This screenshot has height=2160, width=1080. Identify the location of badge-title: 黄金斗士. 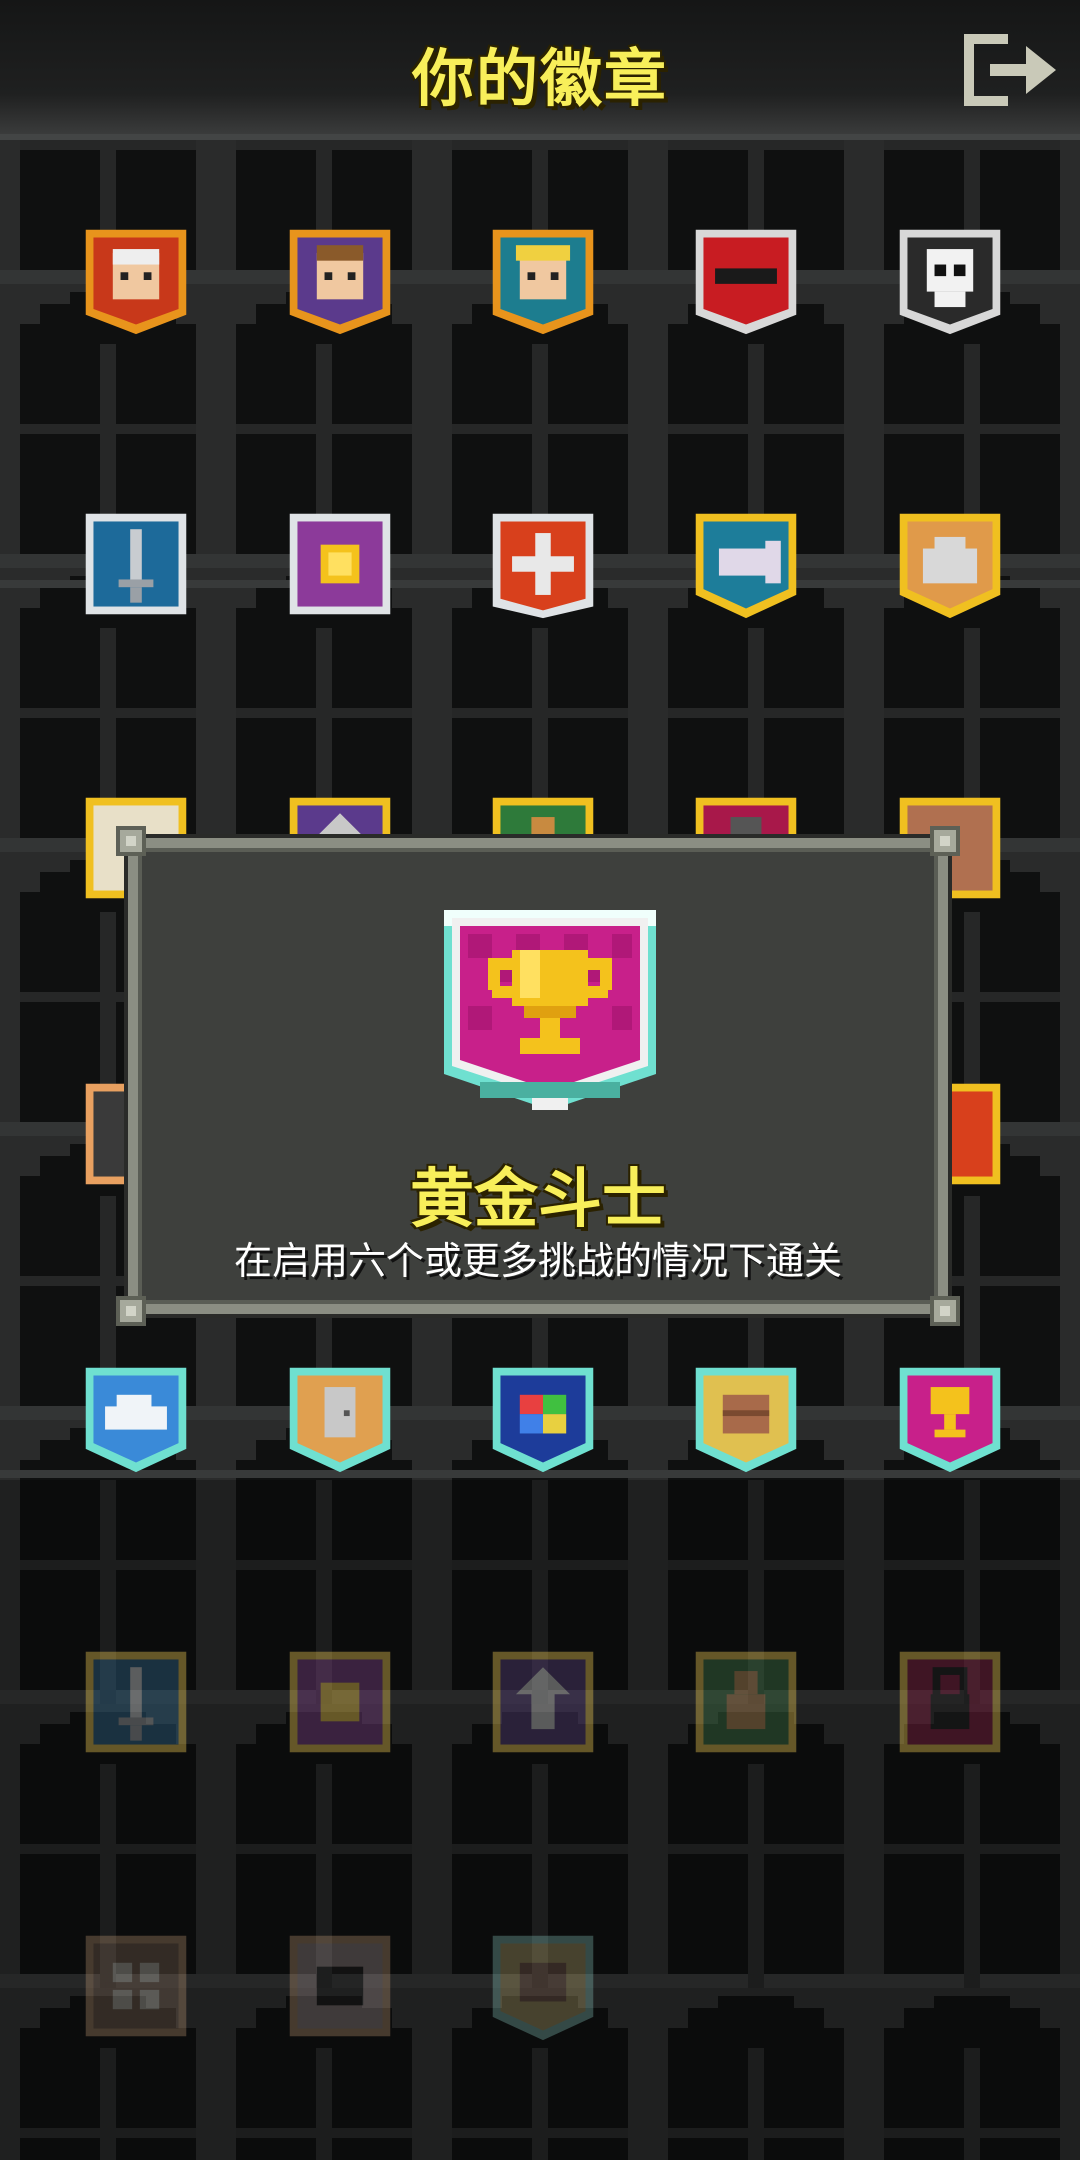
(538, 1200).